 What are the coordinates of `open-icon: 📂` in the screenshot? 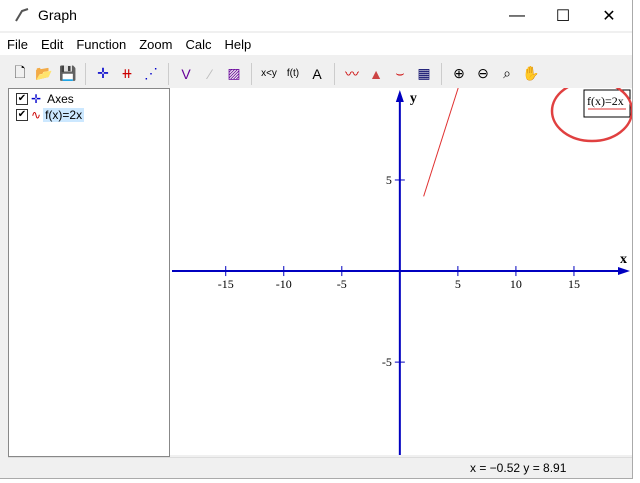 It's located at (44, 74).